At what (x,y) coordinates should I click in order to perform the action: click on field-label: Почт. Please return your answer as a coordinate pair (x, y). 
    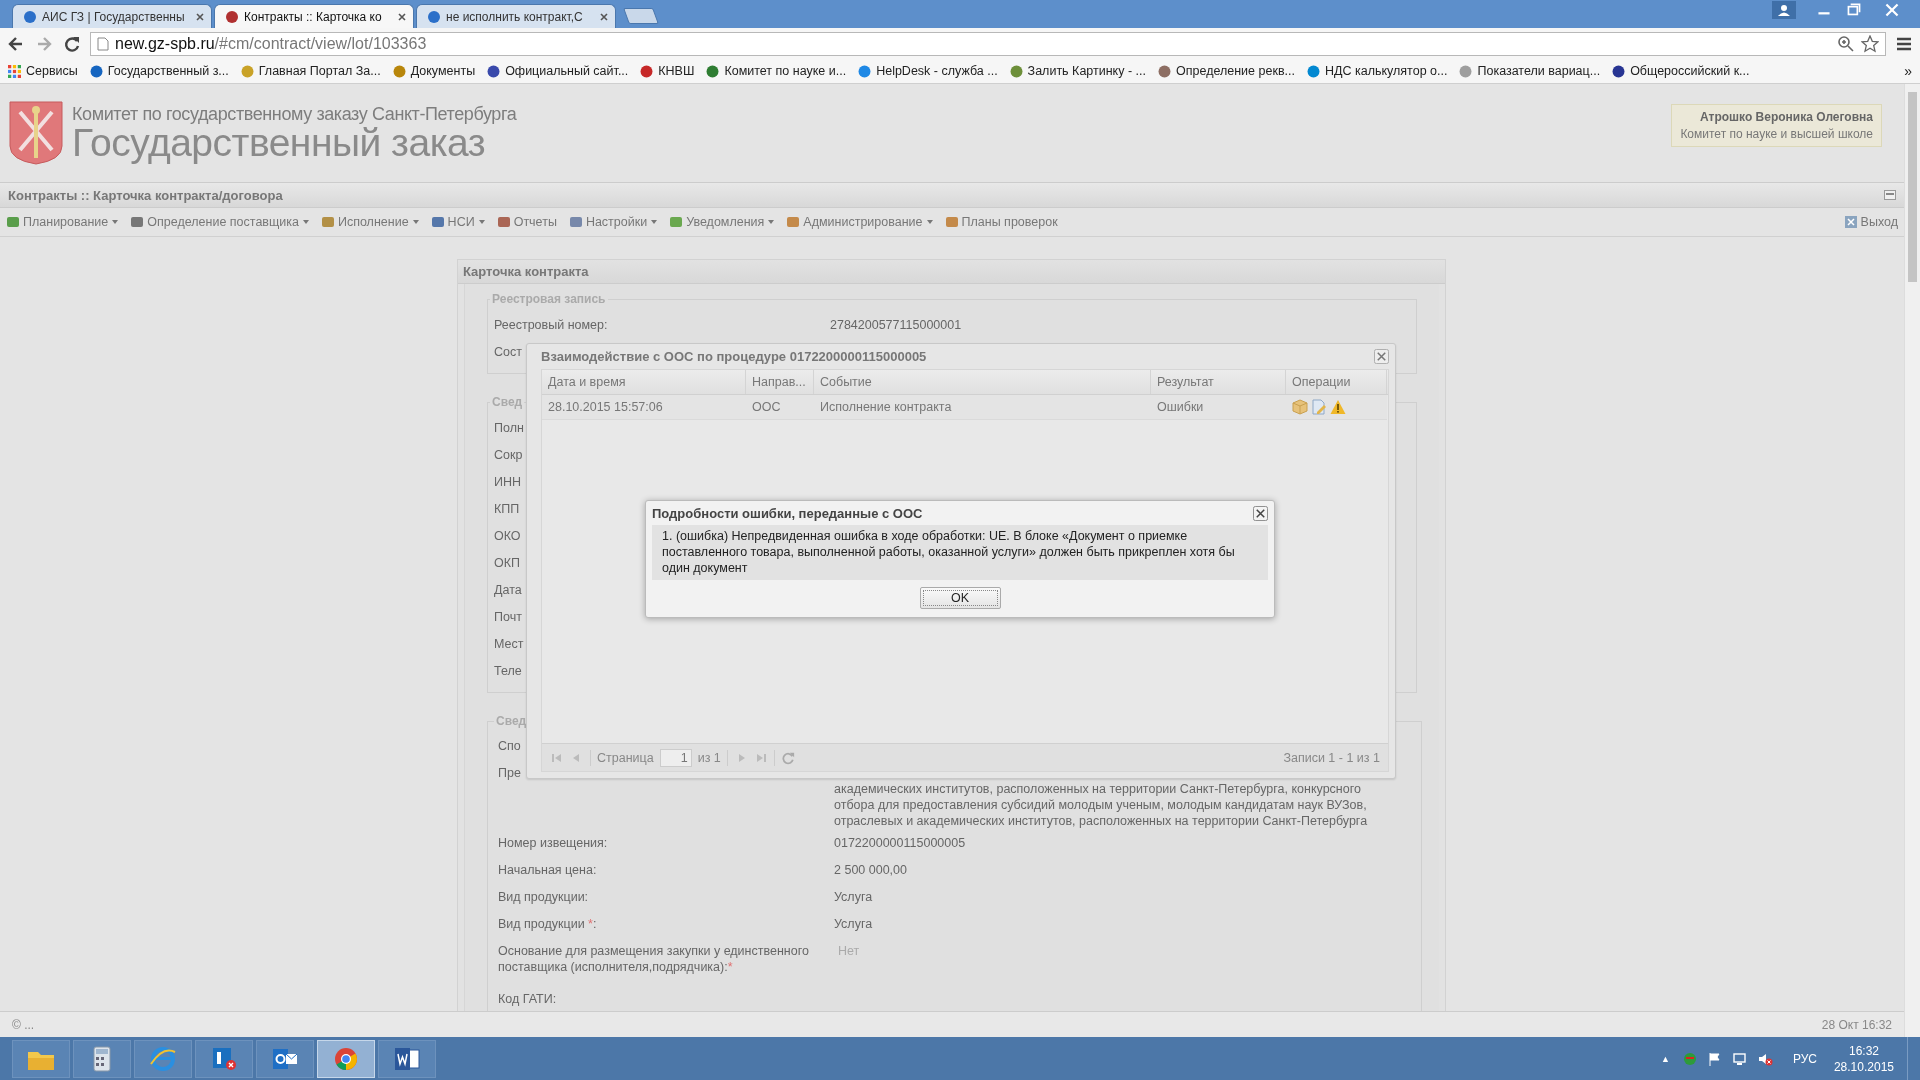
    Looking at the image, I should click on (508, 617).